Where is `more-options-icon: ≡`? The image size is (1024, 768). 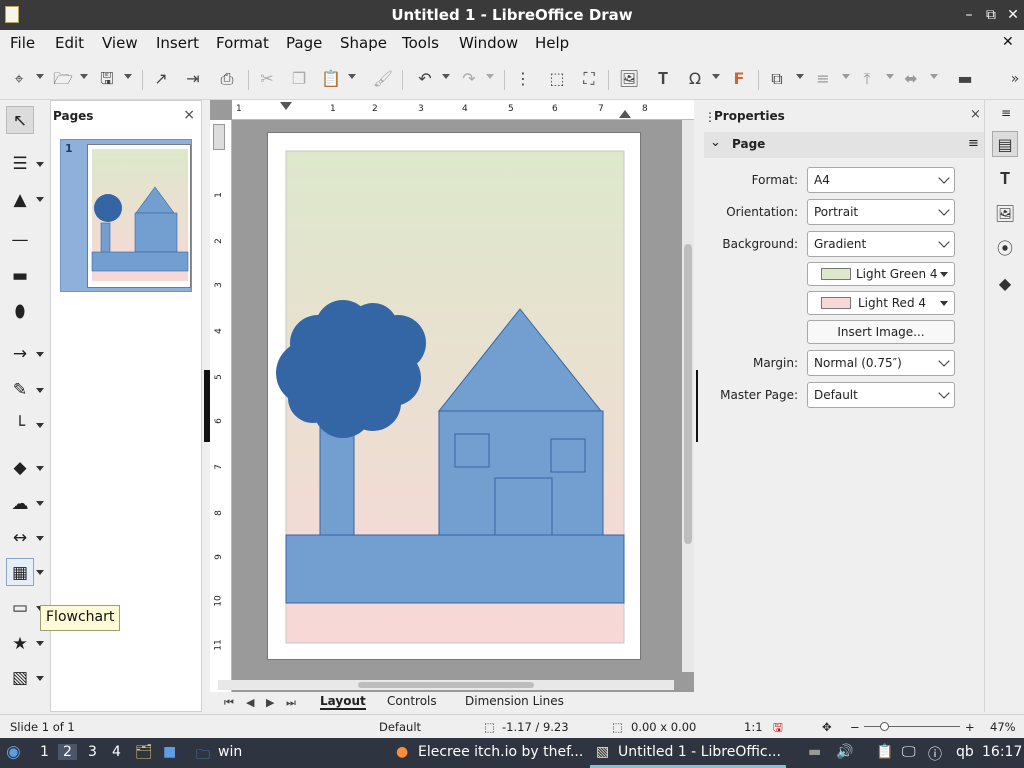 more-options-icon: ≡ is located at coordinates (973, 143).